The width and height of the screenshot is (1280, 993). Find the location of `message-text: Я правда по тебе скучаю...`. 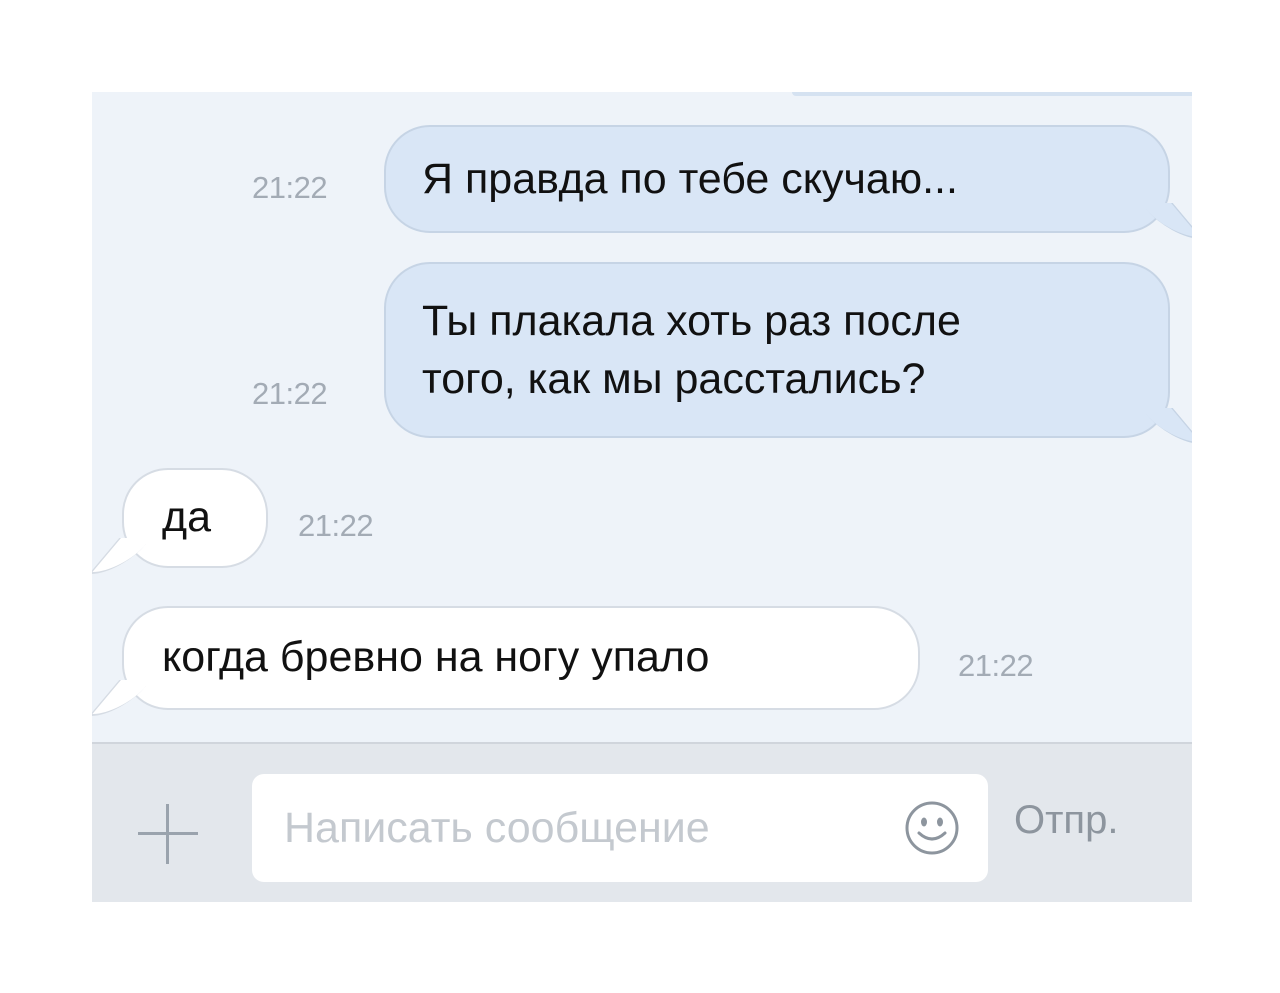

message-text: Я правда по тебе скучаю... is located at coordinates (690, 179).